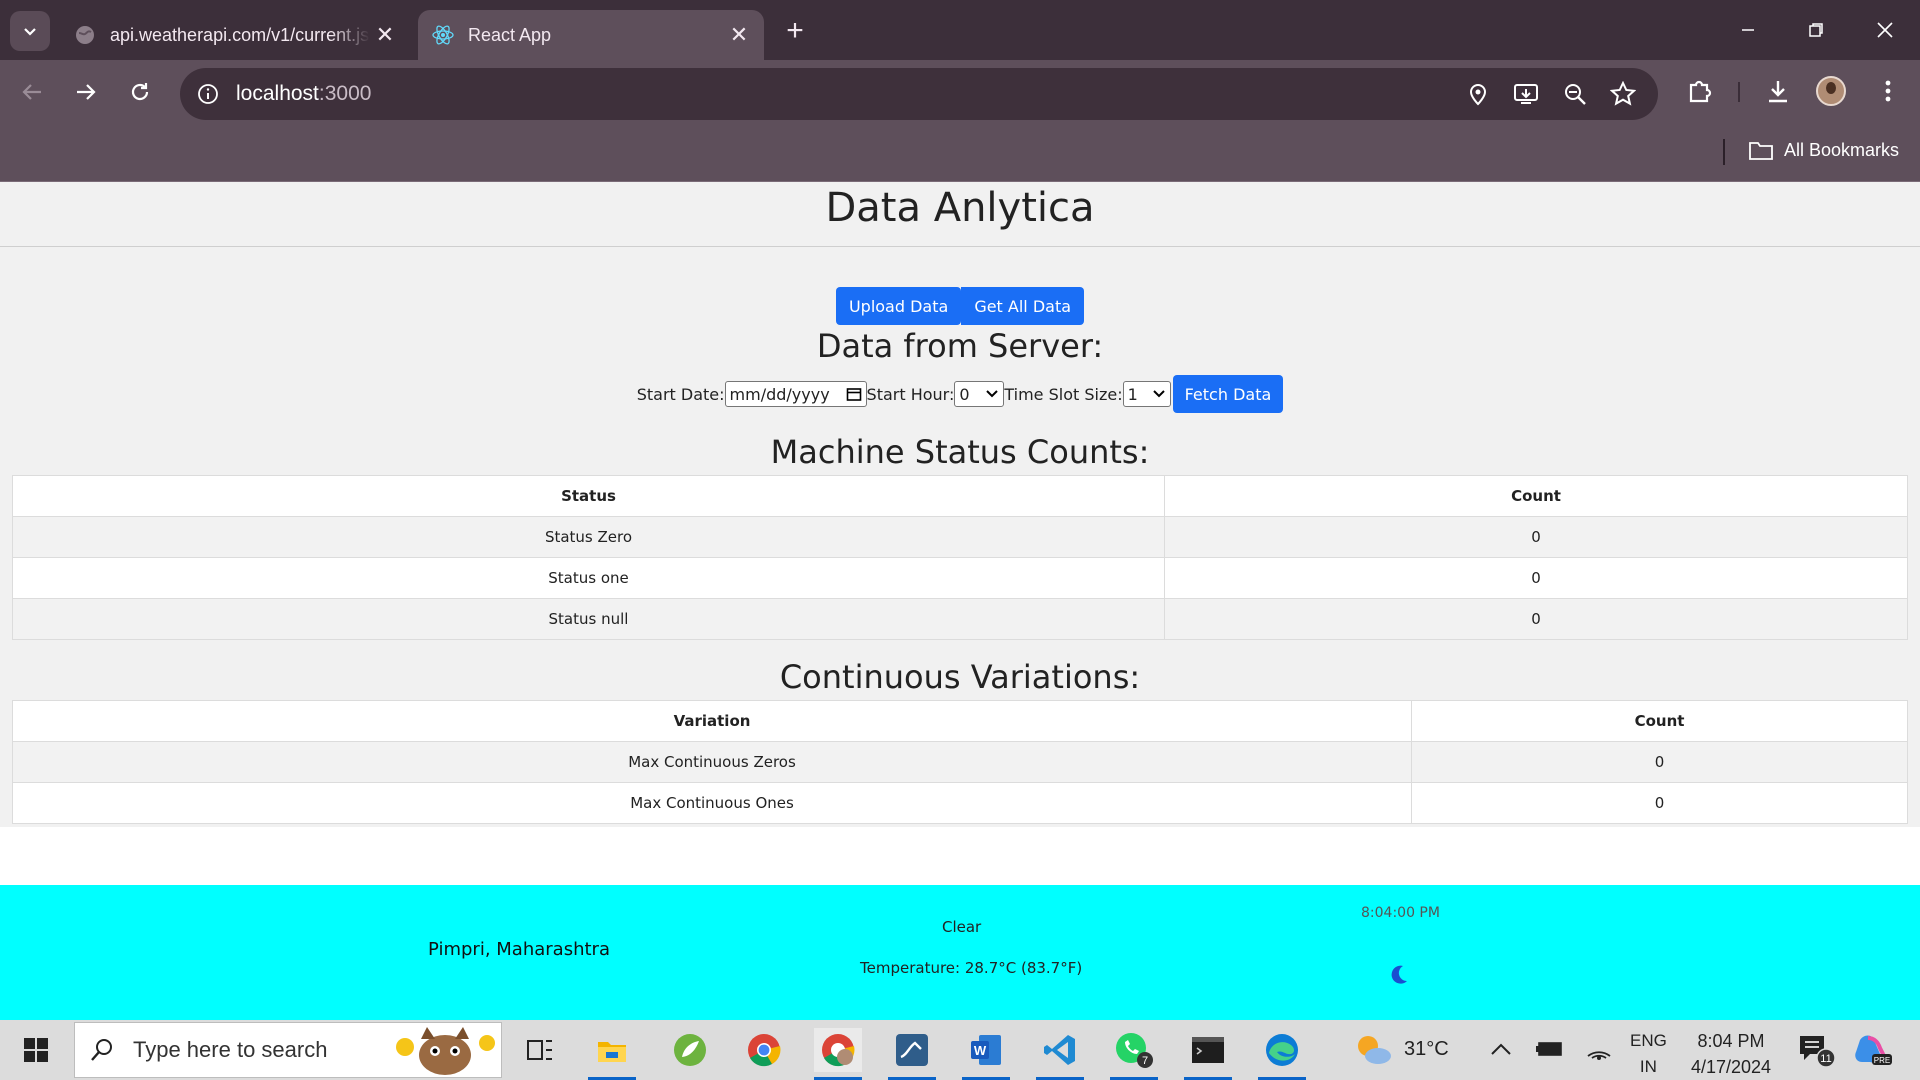 The width and height of the screenshot is (1920, 1080). I want to click on chrome-icon, so click(764, 1050).